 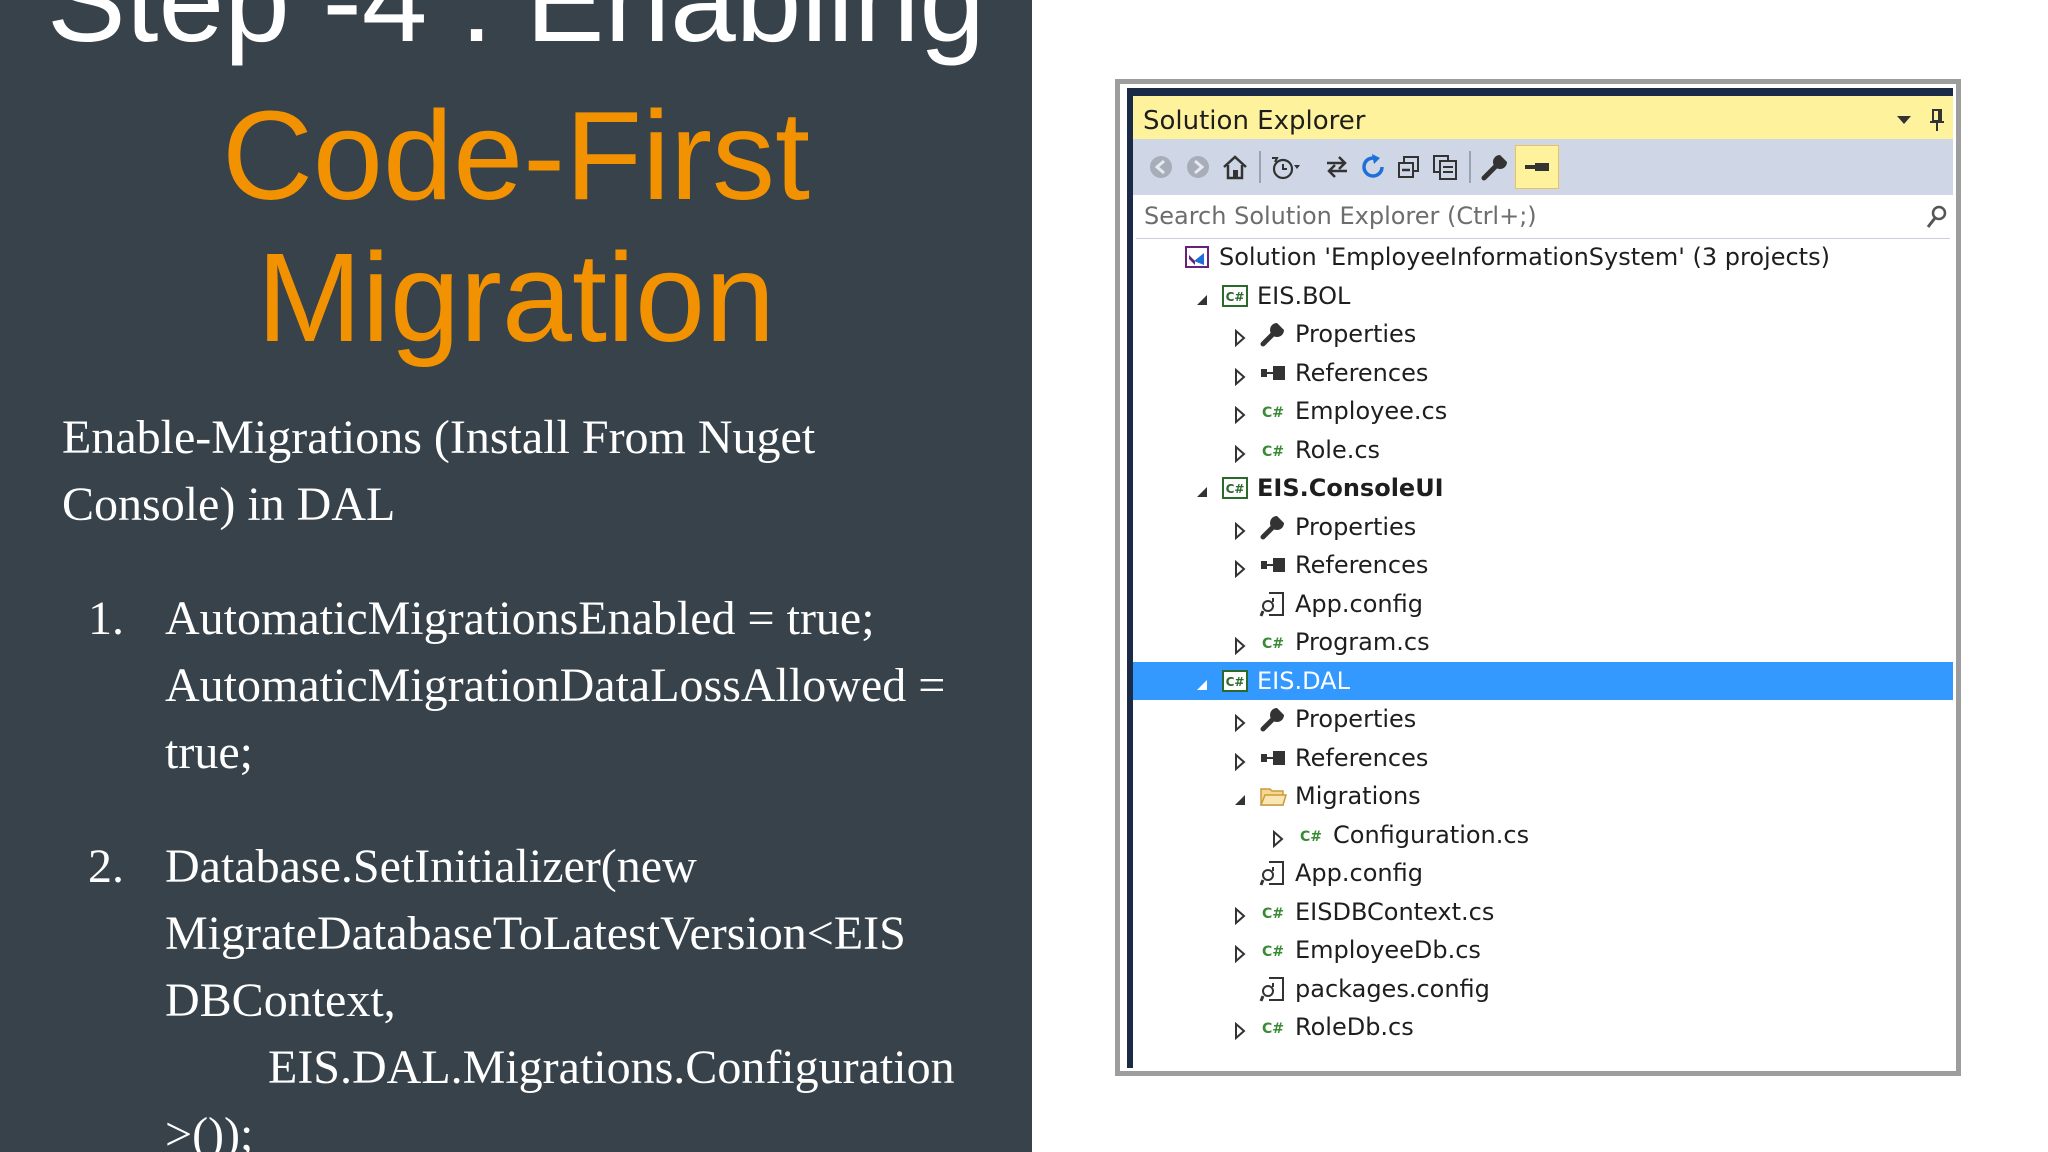 What do you see at coordinates (1392, 988) in the screenshot?
I see `tree-item-label: packages.config` at bounding box center [1392, 988].